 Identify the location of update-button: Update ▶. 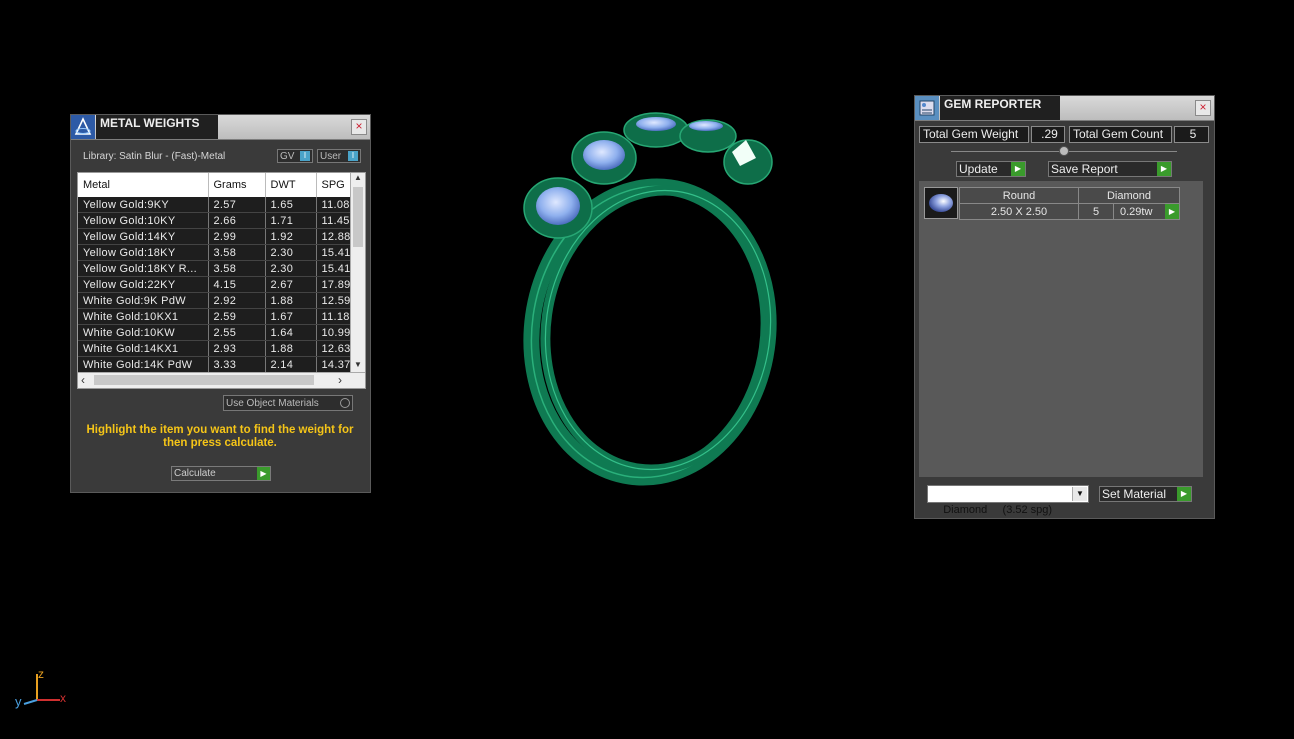
(991, 169).